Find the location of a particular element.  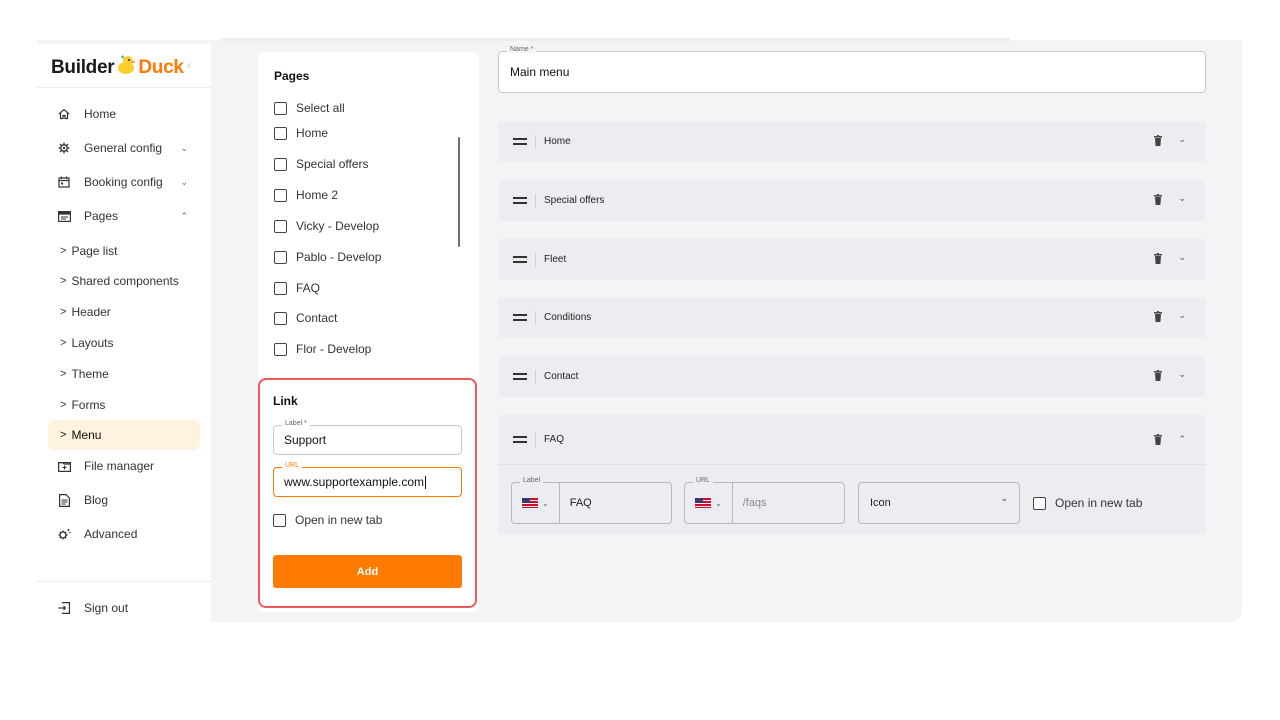

sidebar-item-home: Home is located at coordinates (124, 114).